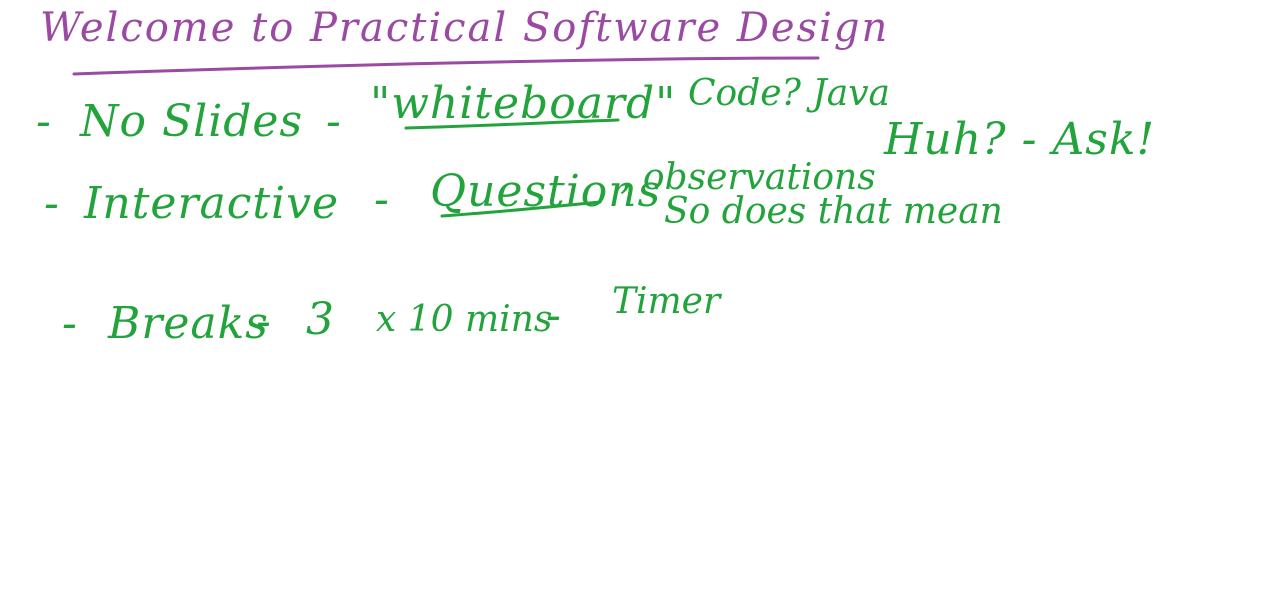  What do you see at coordinates (446, 66) in the screenshot?
I see `title-underline` at bounding box center [446, 66].